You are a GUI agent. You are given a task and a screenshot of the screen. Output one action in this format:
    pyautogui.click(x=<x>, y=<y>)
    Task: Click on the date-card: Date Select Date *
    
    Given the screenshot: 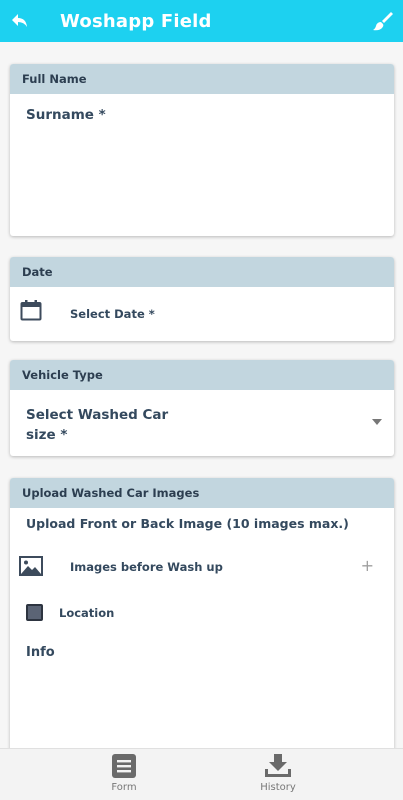 What is the action you would take?
    pyautogui.click(x=202, y=299)
    